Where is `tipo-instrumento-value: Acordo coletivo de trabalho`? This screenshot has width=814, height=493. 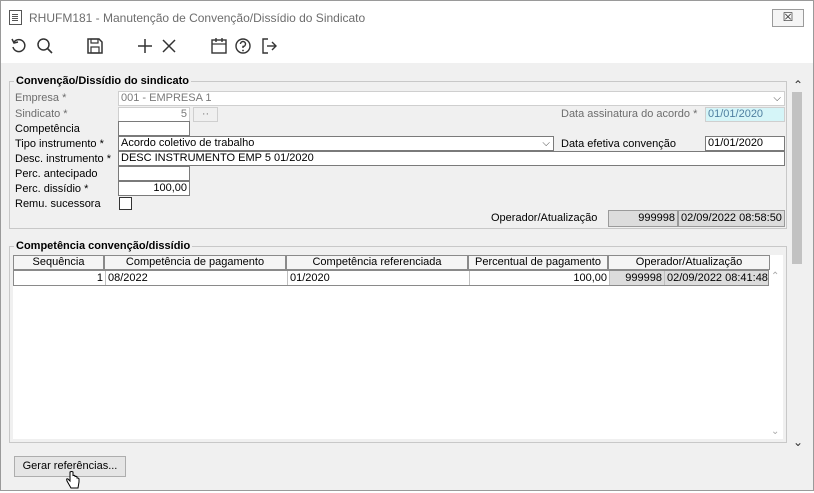 tipo-instrumento-value: Acordo coletivo de trabalho is located at coordinates (188, 143).